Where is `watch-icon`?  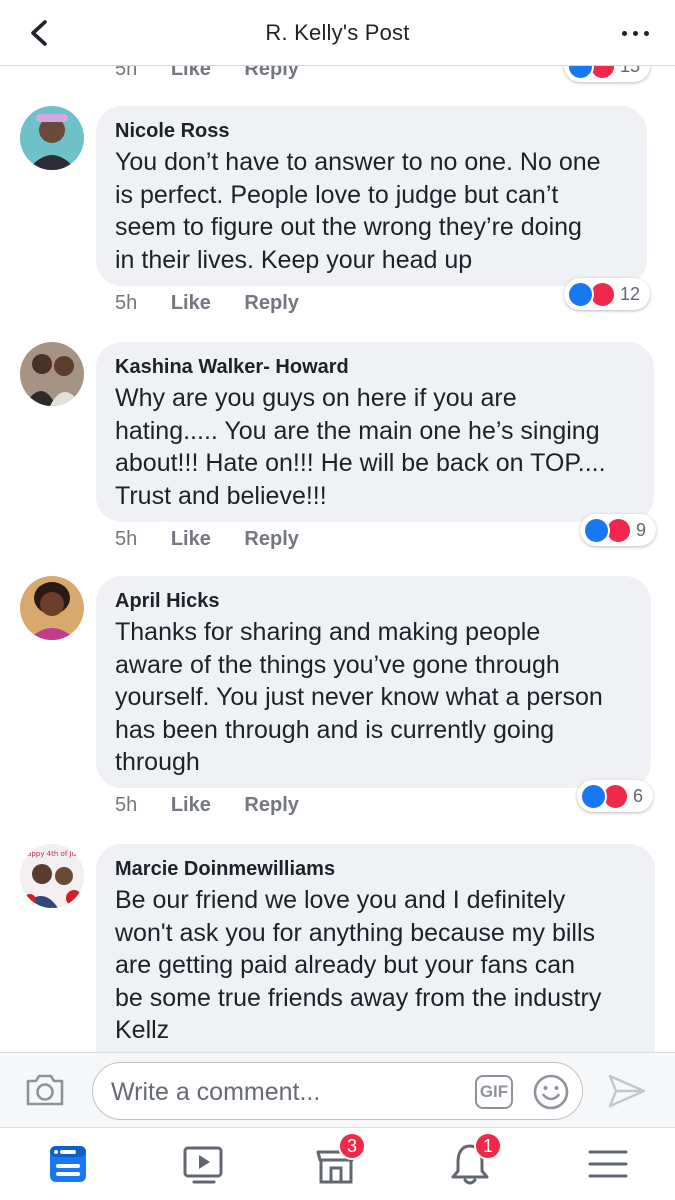
watch-icon is located at coordinates (203, 1165).